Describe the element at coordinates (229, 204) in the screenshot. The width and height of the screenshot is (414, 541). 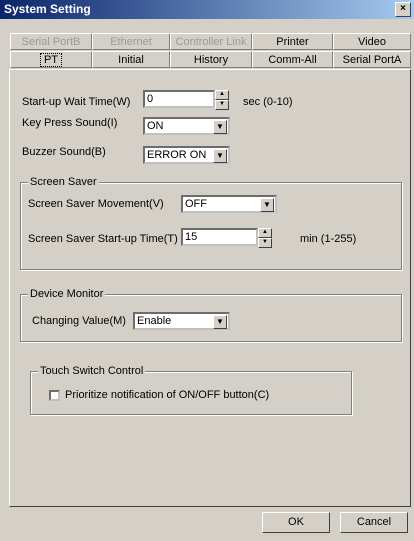
I see `screen-saver-movement-select: OFF ▼` at that location.